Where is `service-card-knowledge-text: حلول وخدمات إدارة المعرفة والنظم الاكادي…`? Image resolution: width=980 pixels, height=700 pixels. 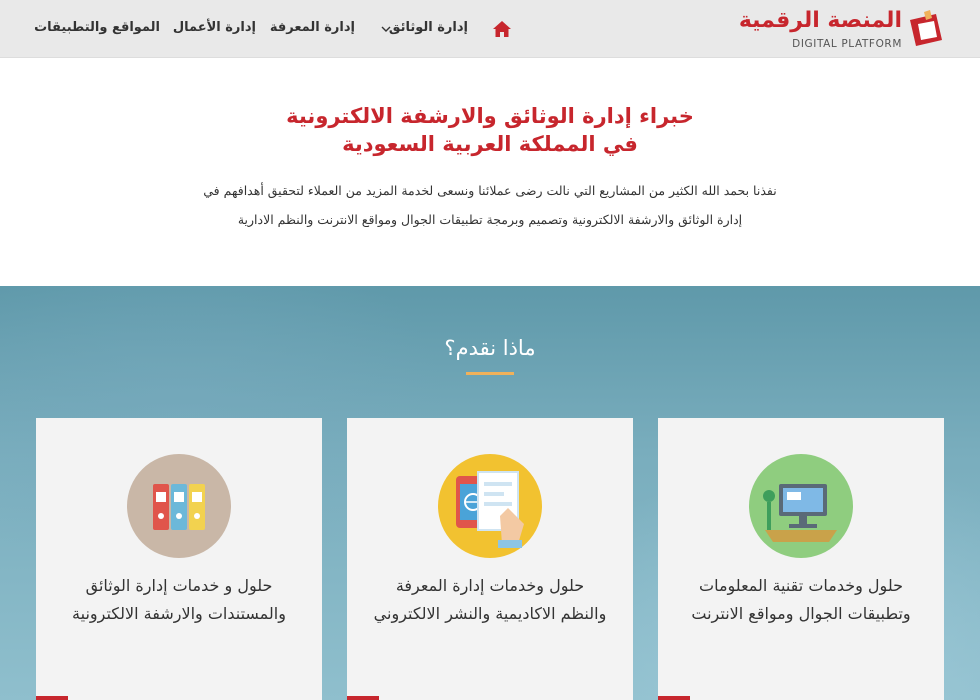
service-card-knowledge-text: حلول وخدمات إدارة المعرفة والنظم الاكادي… is located at coordinates (490, 600).